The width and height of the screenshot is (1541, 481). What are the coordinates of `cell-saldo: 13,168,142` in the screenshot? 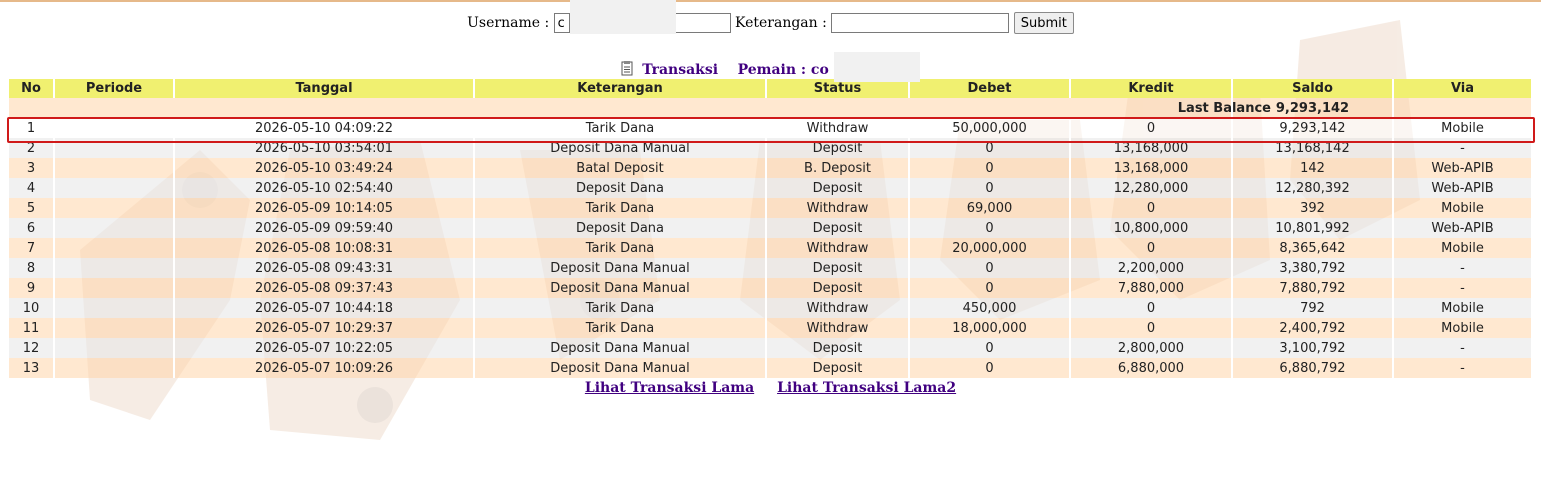 It's located at (1313, 148).